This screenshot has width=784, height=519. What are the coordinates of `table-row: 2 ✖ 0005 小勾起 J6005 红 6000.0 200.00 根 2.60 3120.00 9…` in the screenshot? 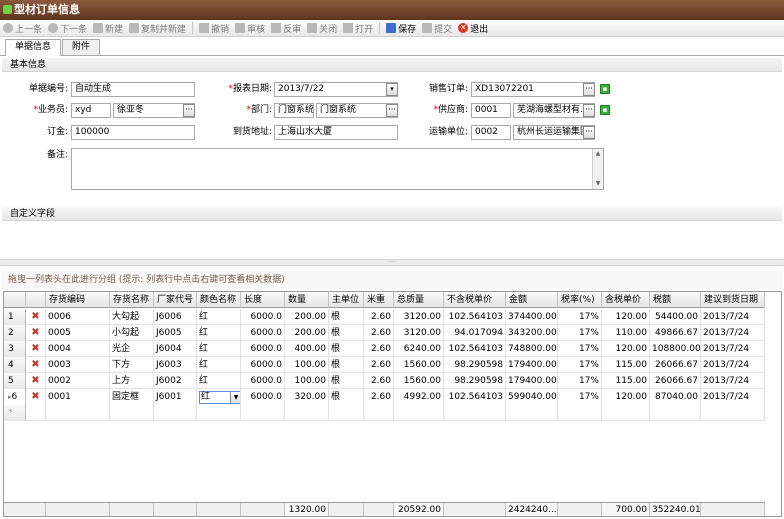 It's located at (384, 333).